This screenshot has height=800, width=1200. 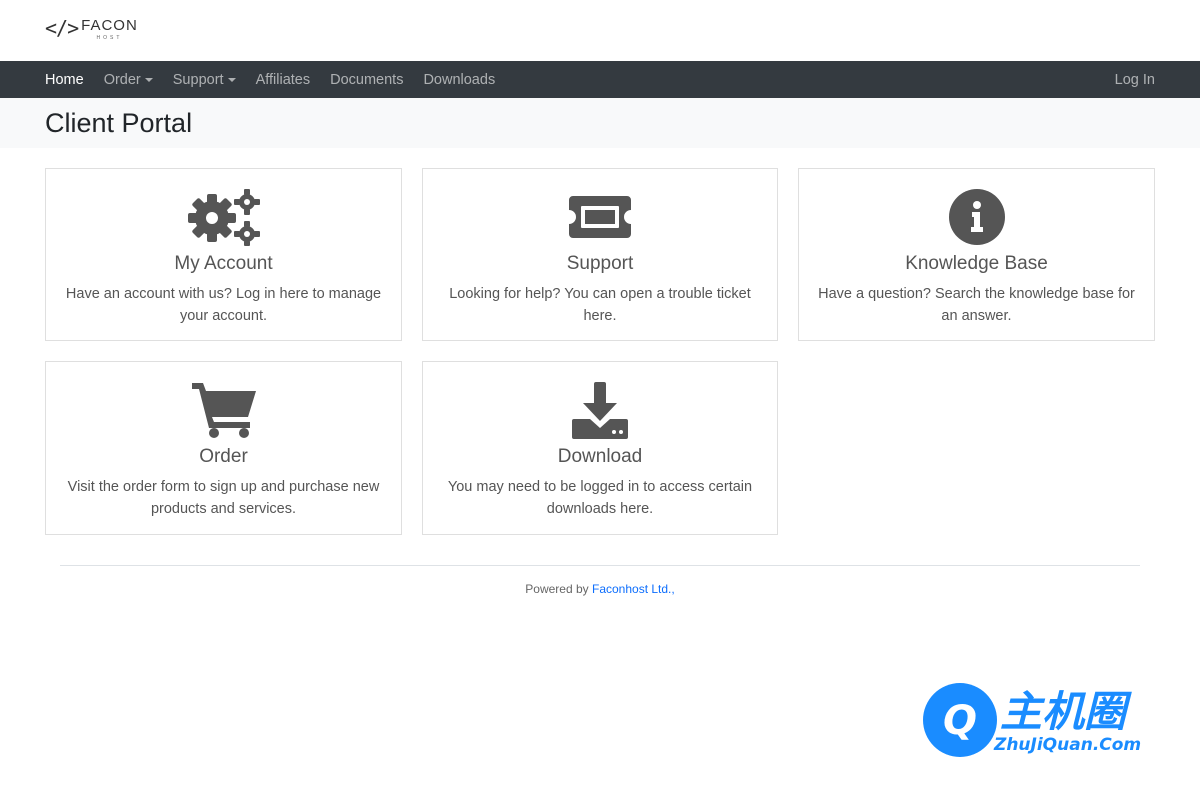 I want to click on brand-logo: </> FACON HOST, so click(x=91, y=28).